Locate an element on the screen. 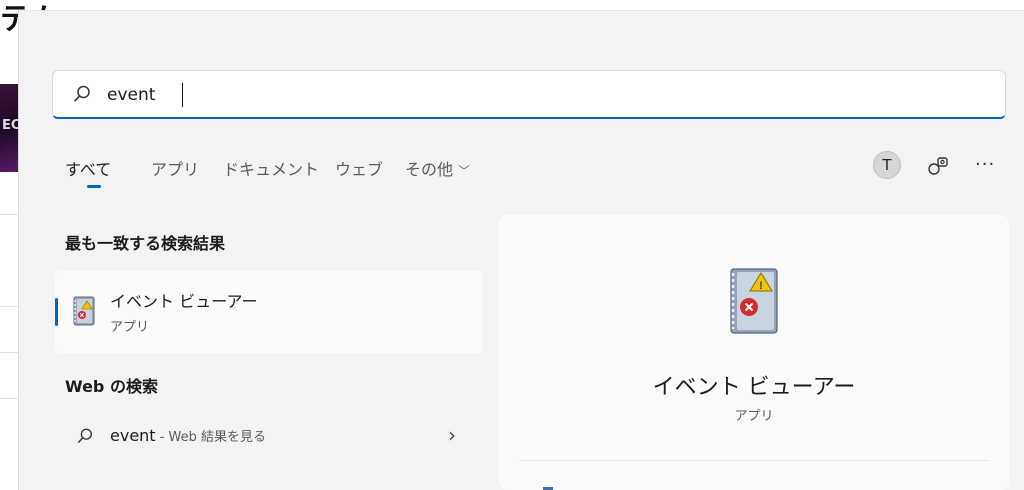  text-caret is located at coordinates (182, 95).